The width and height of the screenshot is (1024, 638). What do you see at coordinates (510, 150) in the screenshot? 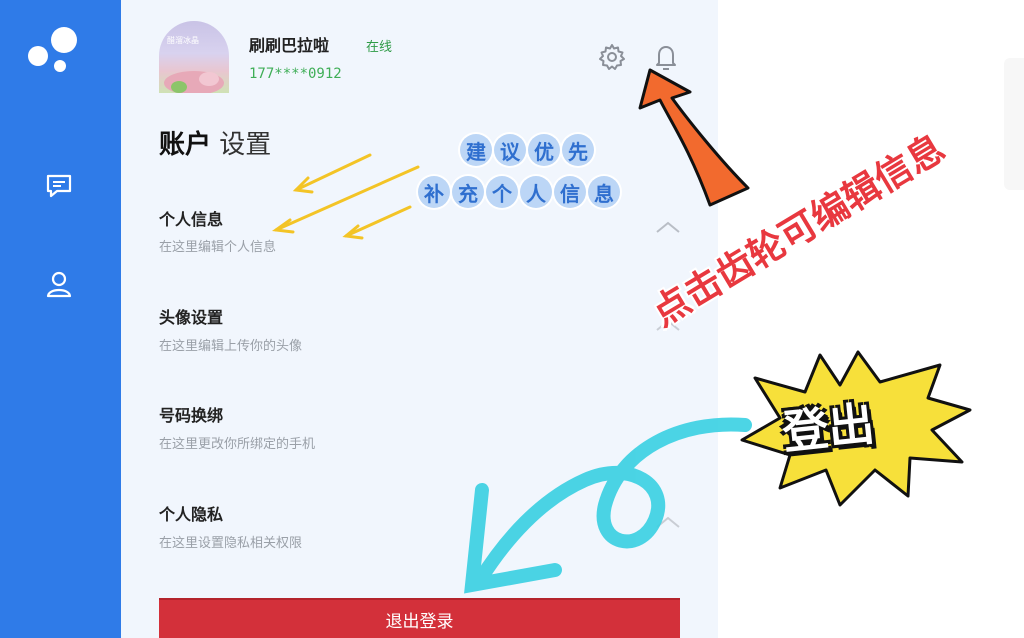
I see `bubble-char: 议` at bounding box center [510, 150].